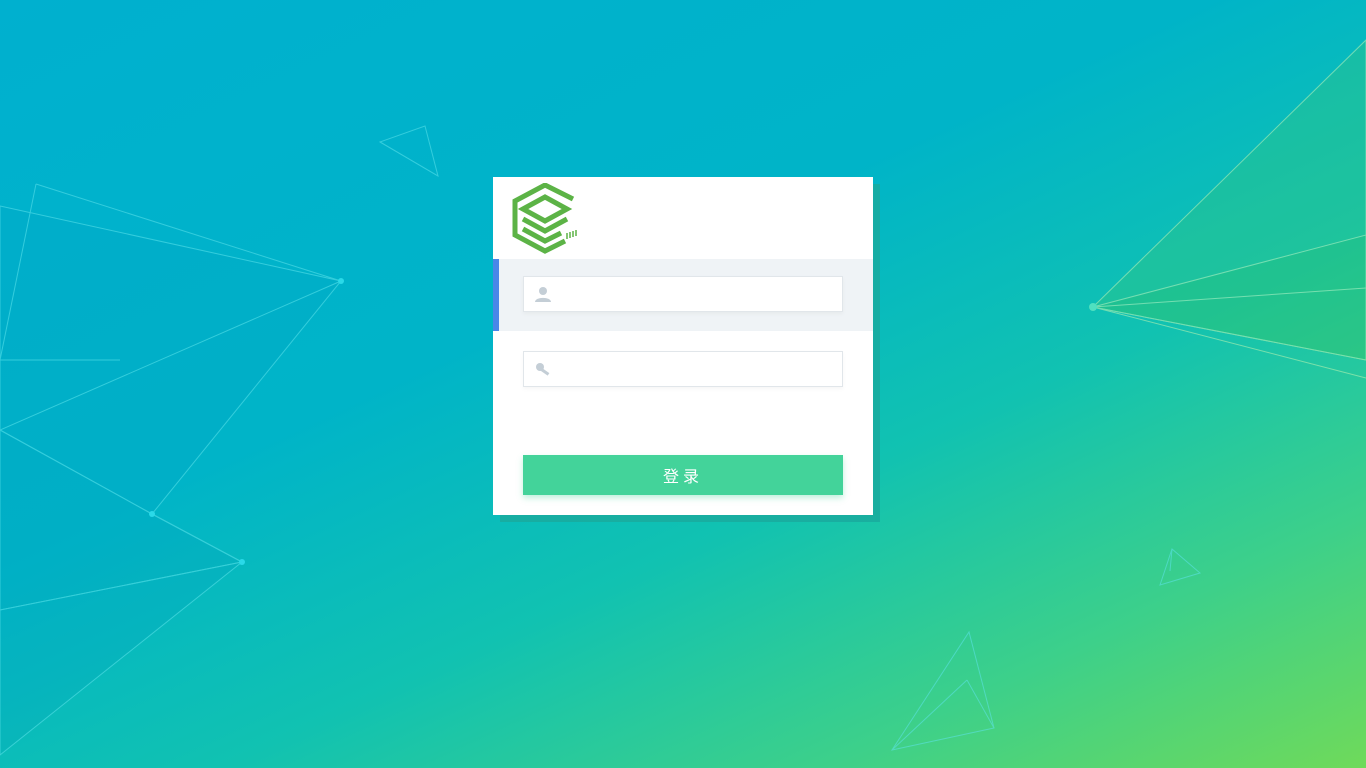 This screenshot has width=1366, height=768. I want to click on stacked-layers-logo-icon, so click(544, 218).